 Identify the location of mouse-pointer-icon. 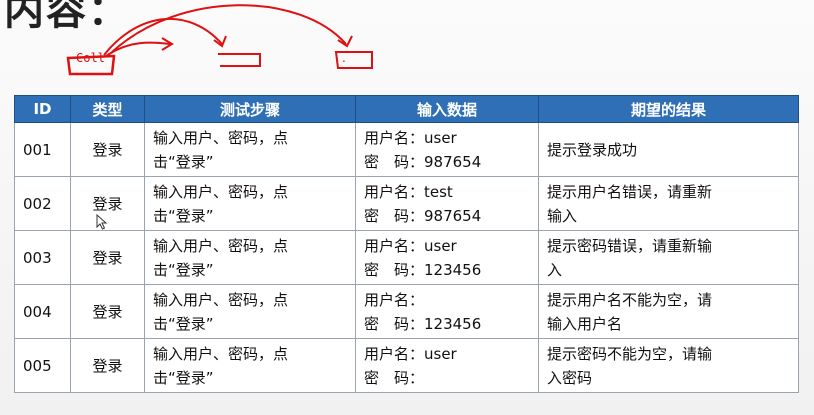
(102, 222).